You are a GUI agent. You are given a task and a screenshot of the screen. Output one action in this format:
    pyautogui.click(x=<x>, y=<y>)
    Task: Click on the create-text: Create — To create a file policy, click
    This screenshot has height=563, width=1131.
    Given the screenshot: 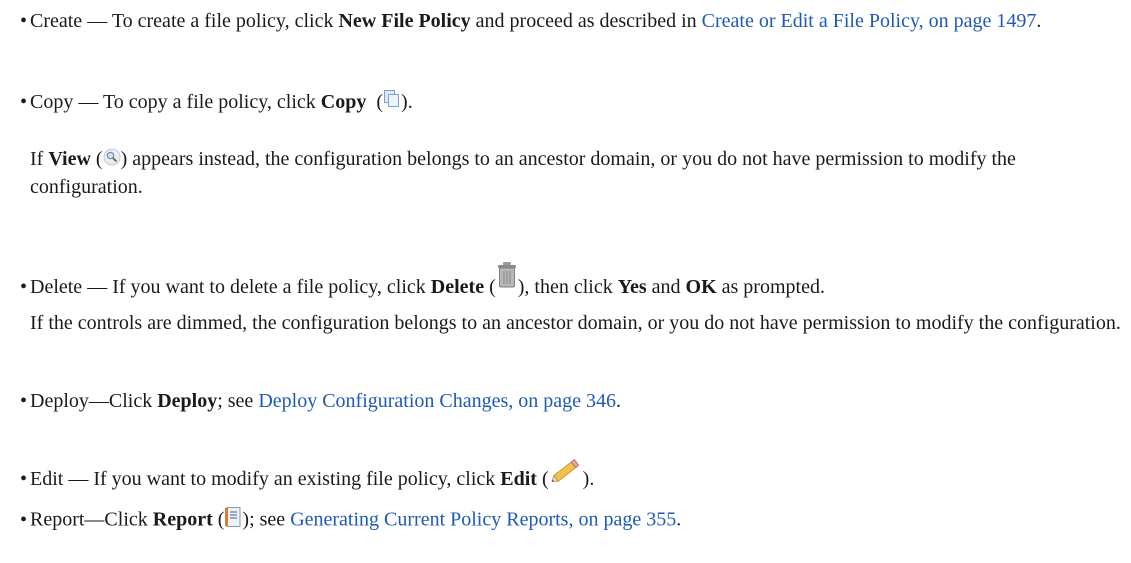 What is the action you would take?
    pyautogui.click(x=184, y=21)
    